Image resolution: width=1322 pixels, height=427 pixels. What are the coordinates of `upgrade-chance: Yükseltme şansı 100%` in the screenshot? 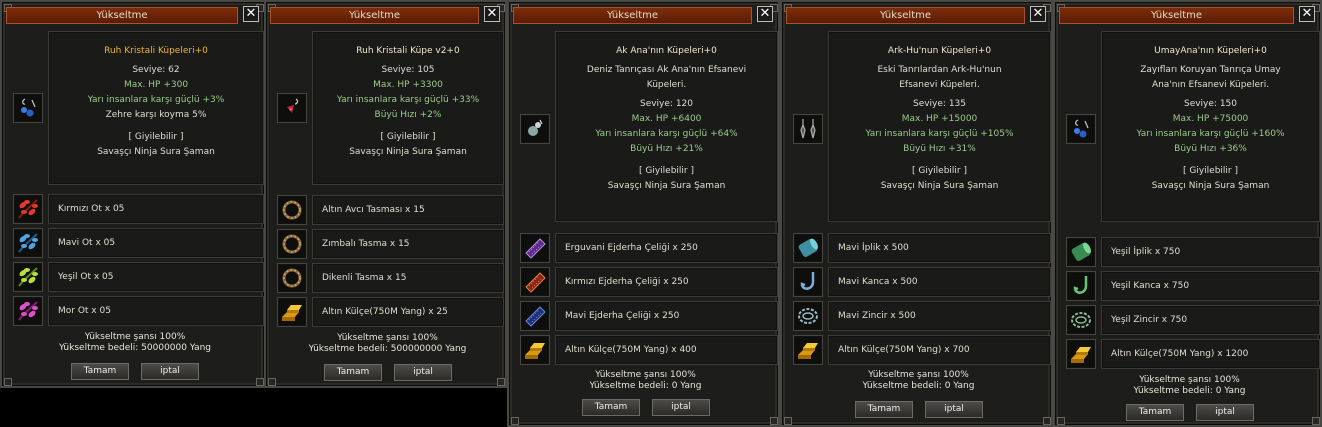 It's located at (1189, 380).